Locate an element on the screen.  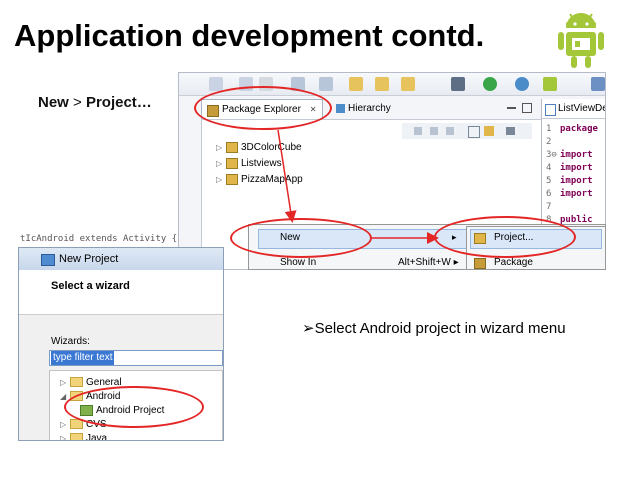
bullet-point: ➢Select Android project in wizard menu is located at coordinates (434, 328).